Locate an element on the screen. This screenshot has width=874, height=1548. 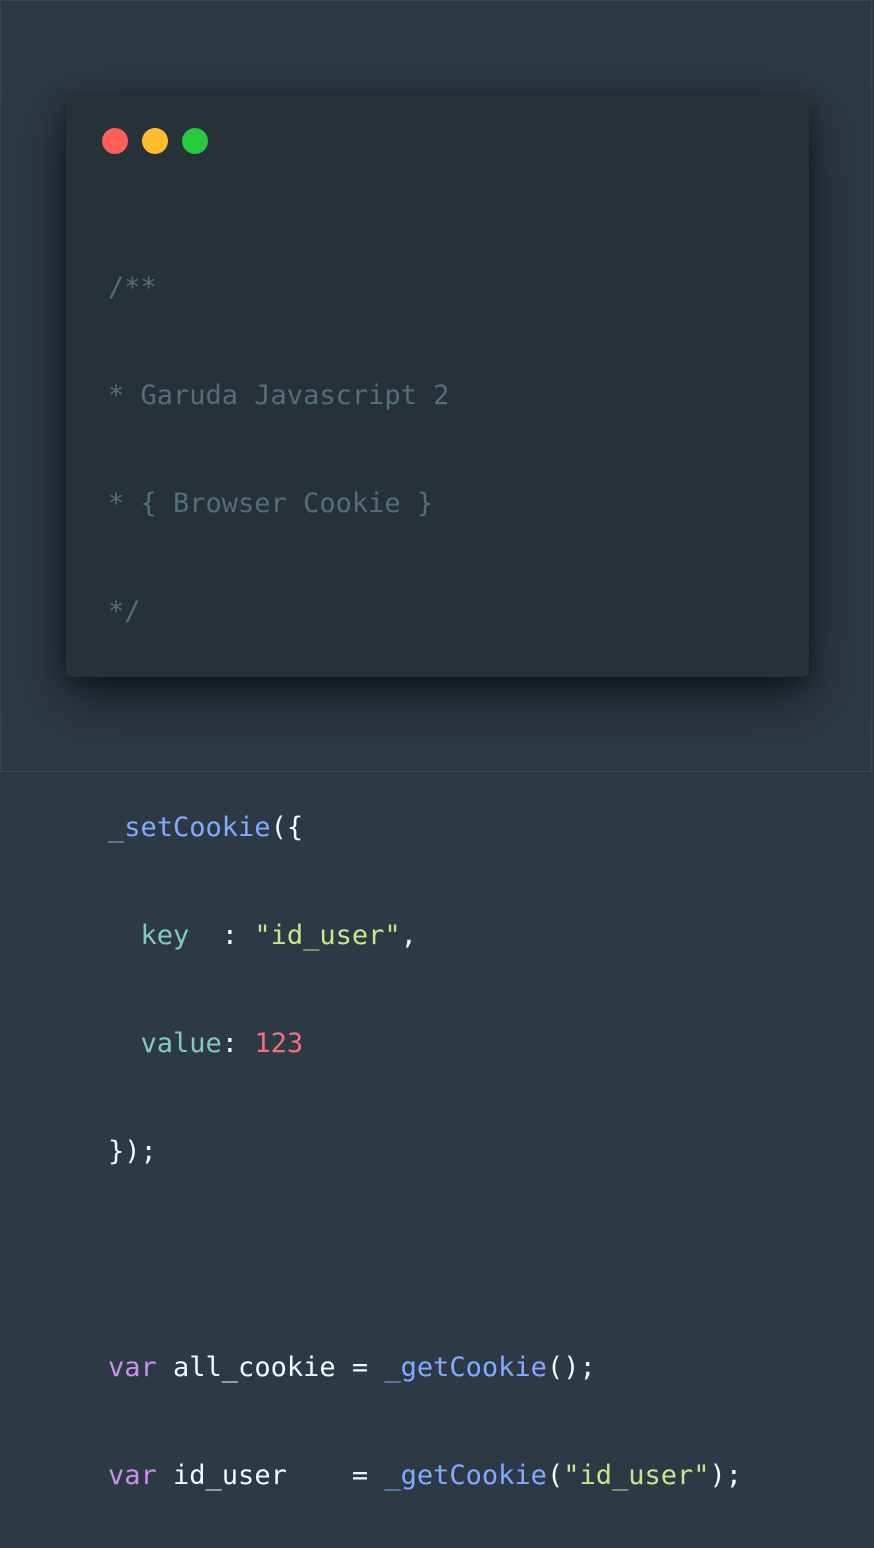
code-line-1: /** is located at coordinates (425, 288).